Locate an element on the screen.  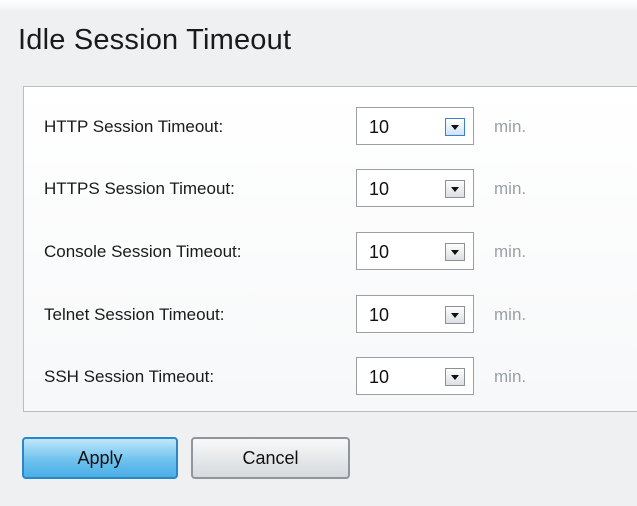
setting-row-ssh: SSH Session Timeout: 10 min. is located at coordinates (330, 376).